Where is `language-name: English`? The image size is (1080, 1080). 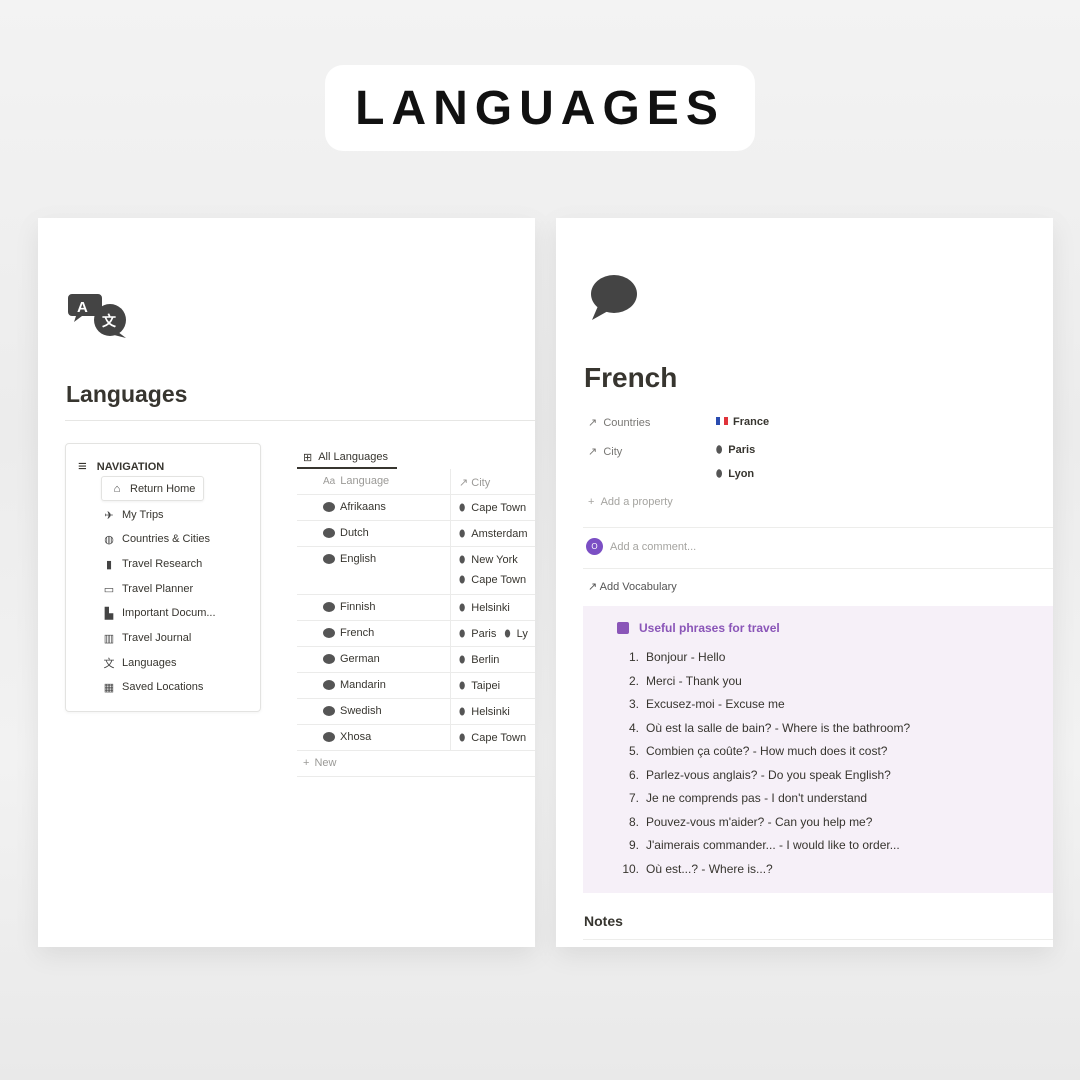
language-name: English is located at coordinates (358, 559).